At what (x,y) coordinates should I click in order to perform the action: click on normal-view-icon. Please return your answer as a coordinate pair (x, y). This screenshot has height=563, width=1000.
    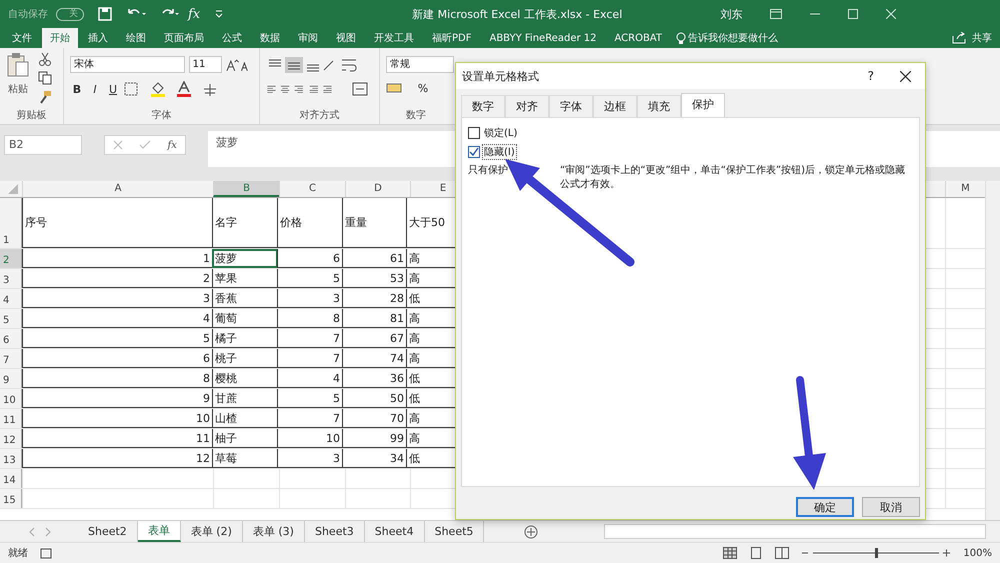
    Looking at the image, I should click on (730, 553).